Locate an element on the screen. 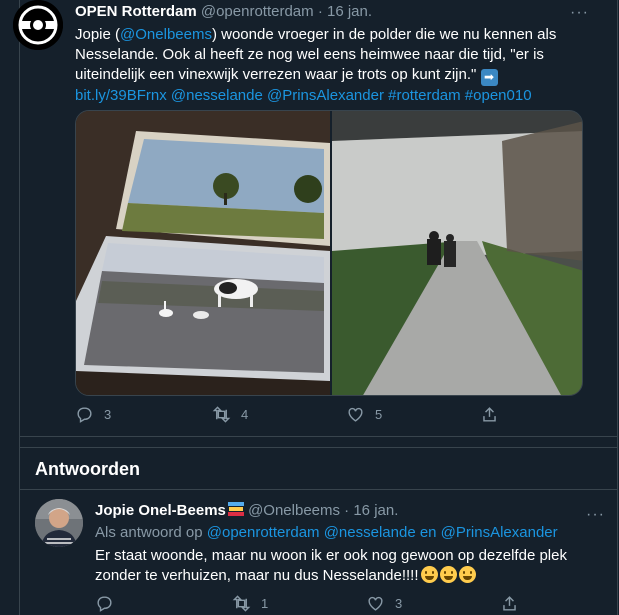 The image size is (619, 615). reply-date: 16 jan. is located at coordinates (375, 510).